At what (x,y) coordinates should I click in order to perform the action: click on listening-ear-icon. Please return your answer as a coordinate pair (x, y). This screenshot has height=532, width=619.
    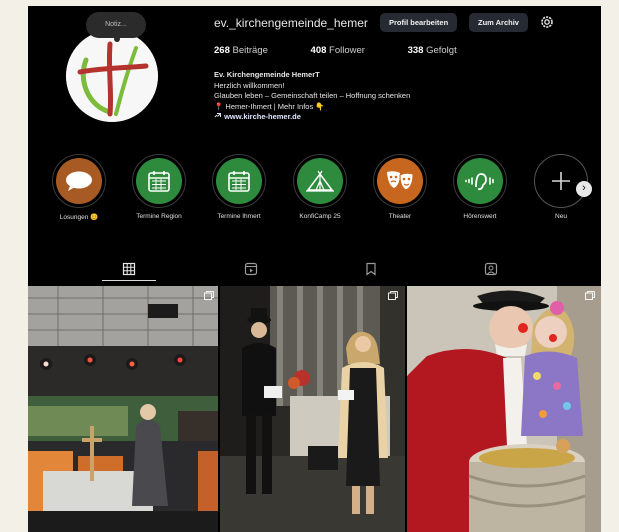
    Looking at the image, I should click on (479, 182).